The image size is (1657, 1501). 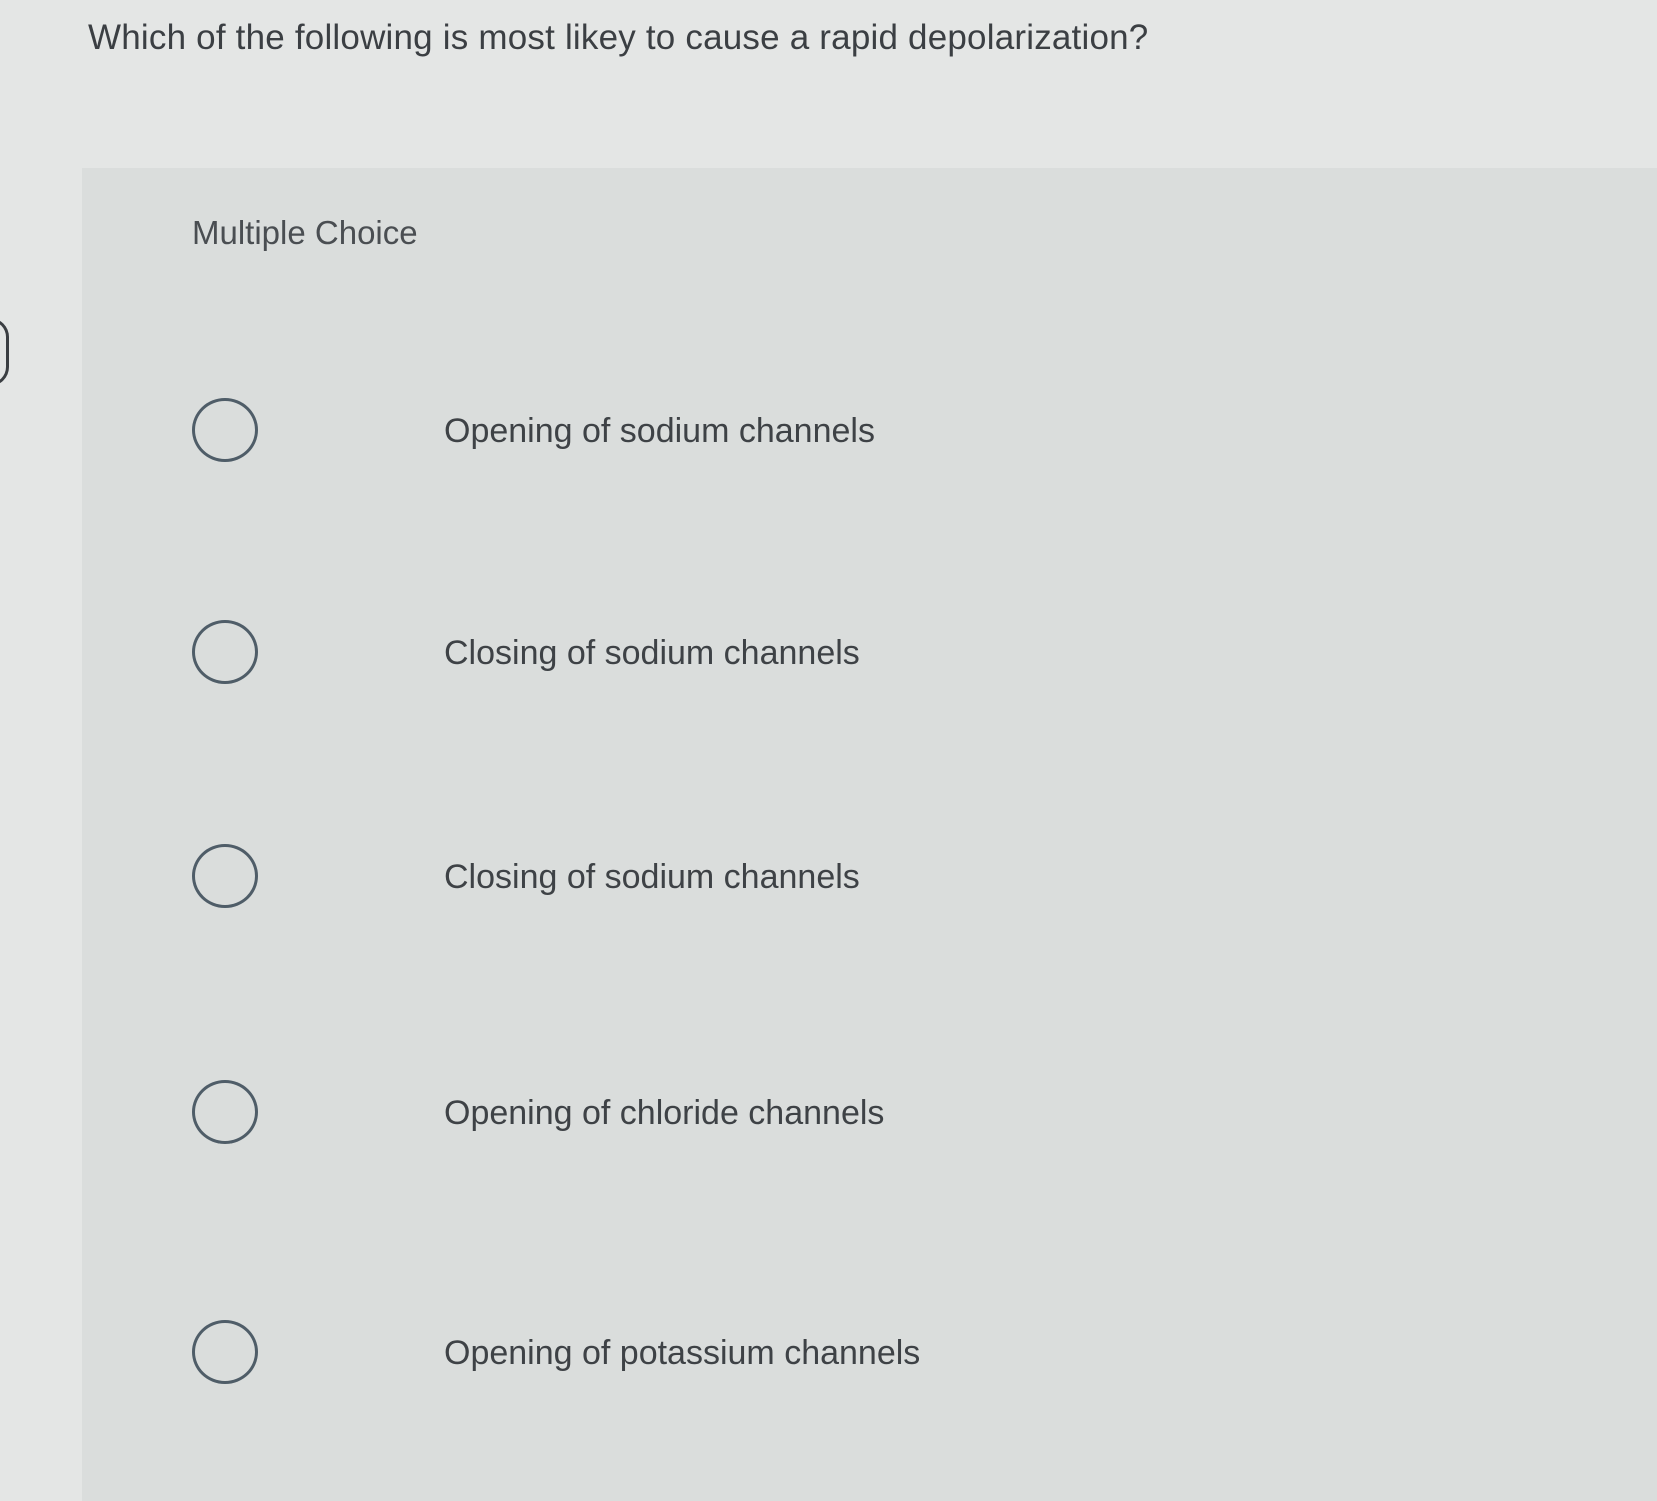 What do you see at coordinates (682, 1353) in the screenshot?
I see `choice-label: Opening of potassium channels` at bounding box center [682, 1353].